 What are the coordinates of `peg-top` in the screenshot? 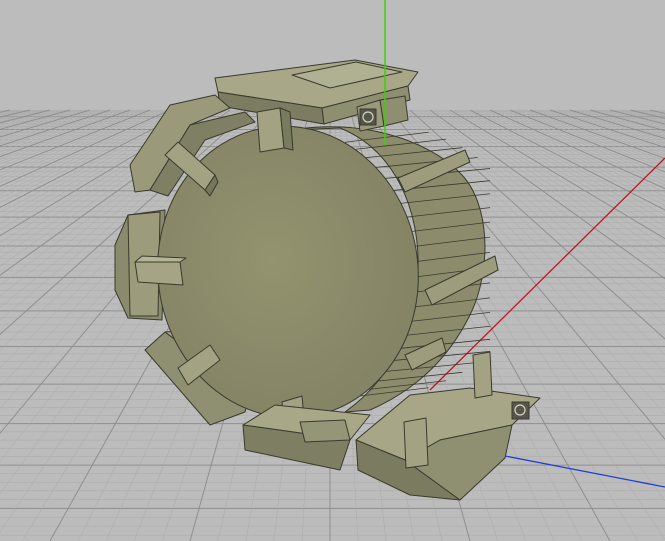 It's located at (270, 130).